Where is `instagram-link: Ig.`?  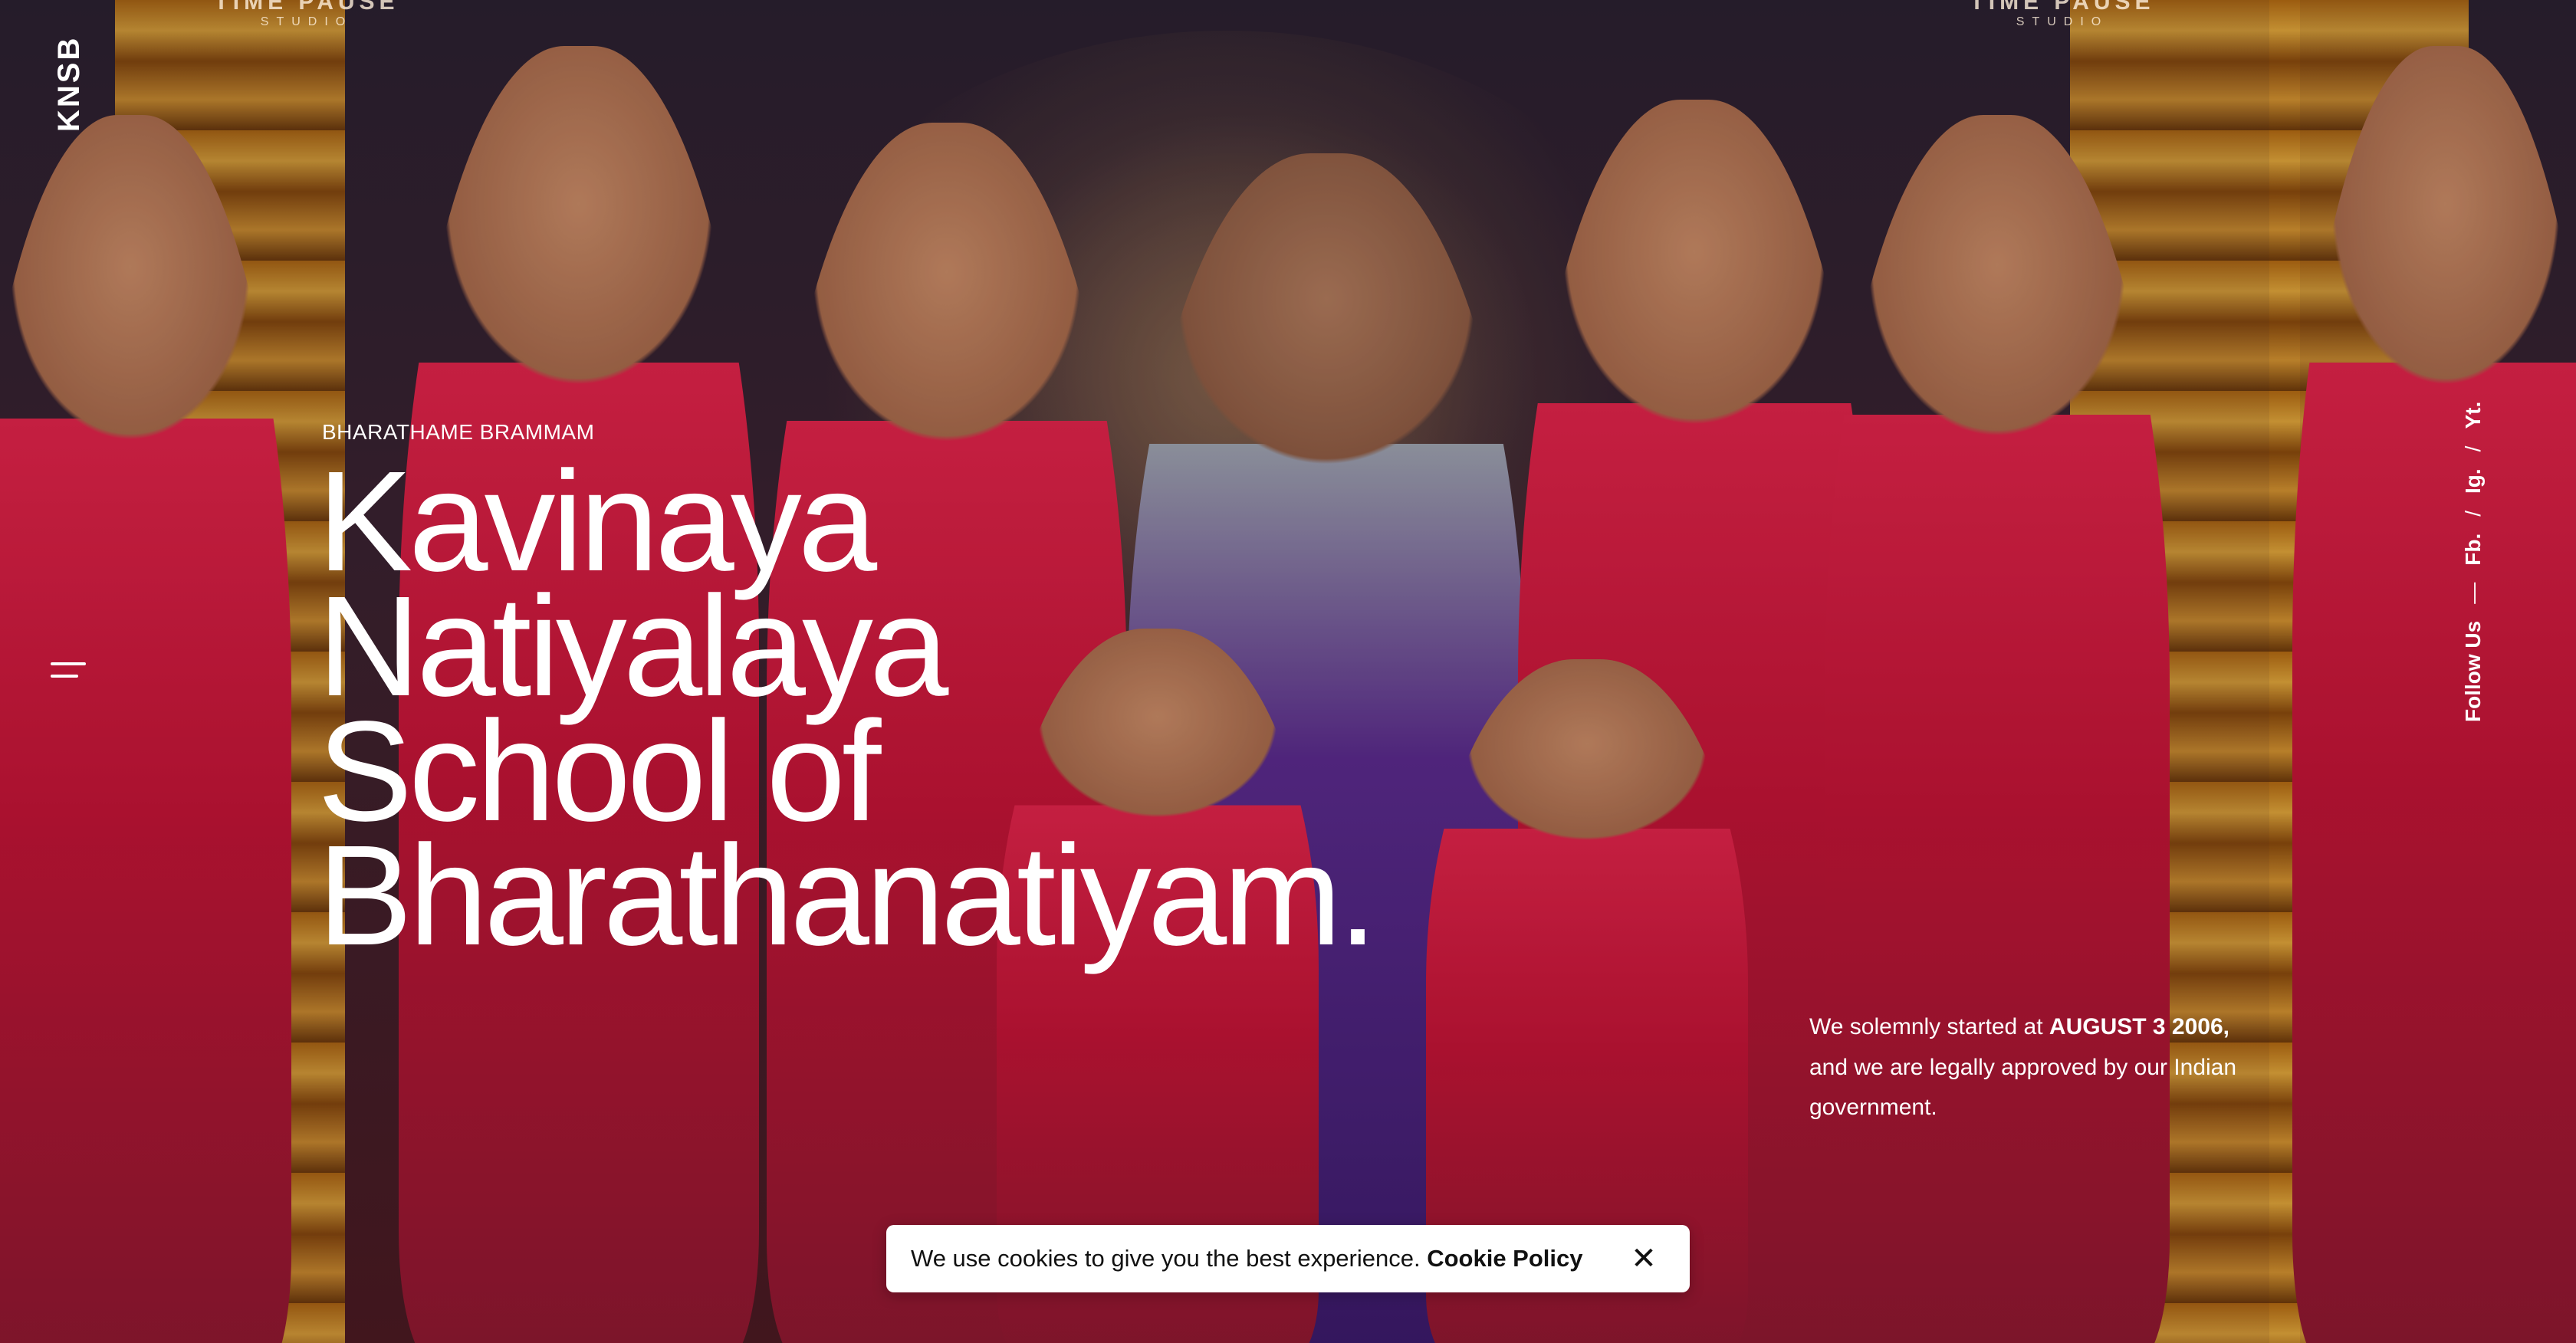 instagram-link: Ig. is located at coordinates (2473, 481).